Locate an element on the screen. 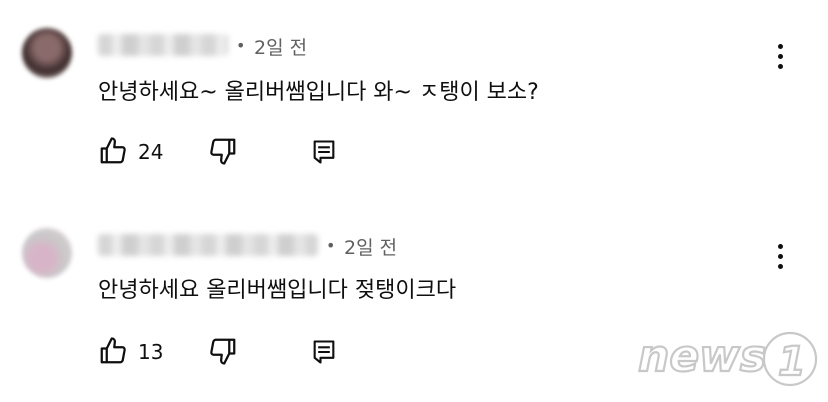  comment-text: 안녕하세요~ 올리버쌤입니다 와~ ㅈ탱이 보소? is located at coordinates (318, 92).